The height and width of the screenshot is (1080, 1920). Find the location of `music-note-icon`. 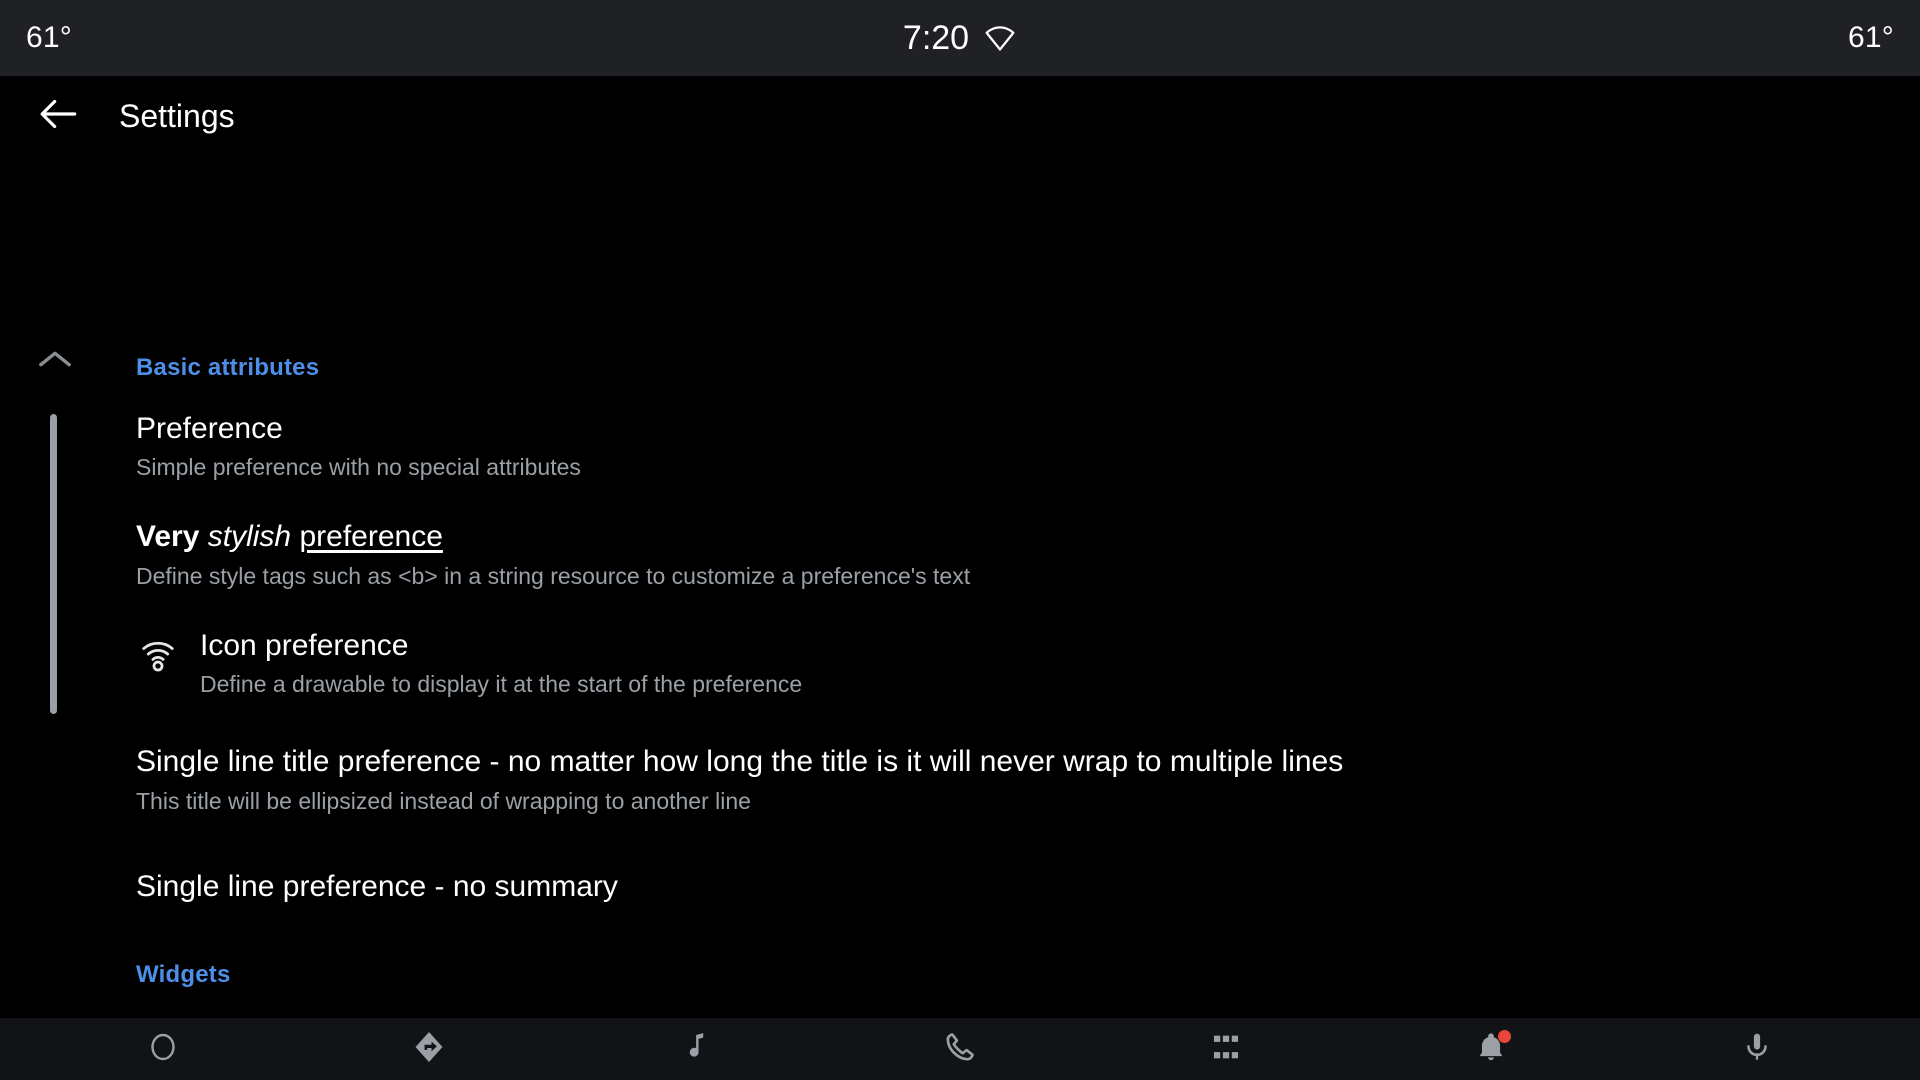

music-note-icon is located at coordinates (694, 1049).